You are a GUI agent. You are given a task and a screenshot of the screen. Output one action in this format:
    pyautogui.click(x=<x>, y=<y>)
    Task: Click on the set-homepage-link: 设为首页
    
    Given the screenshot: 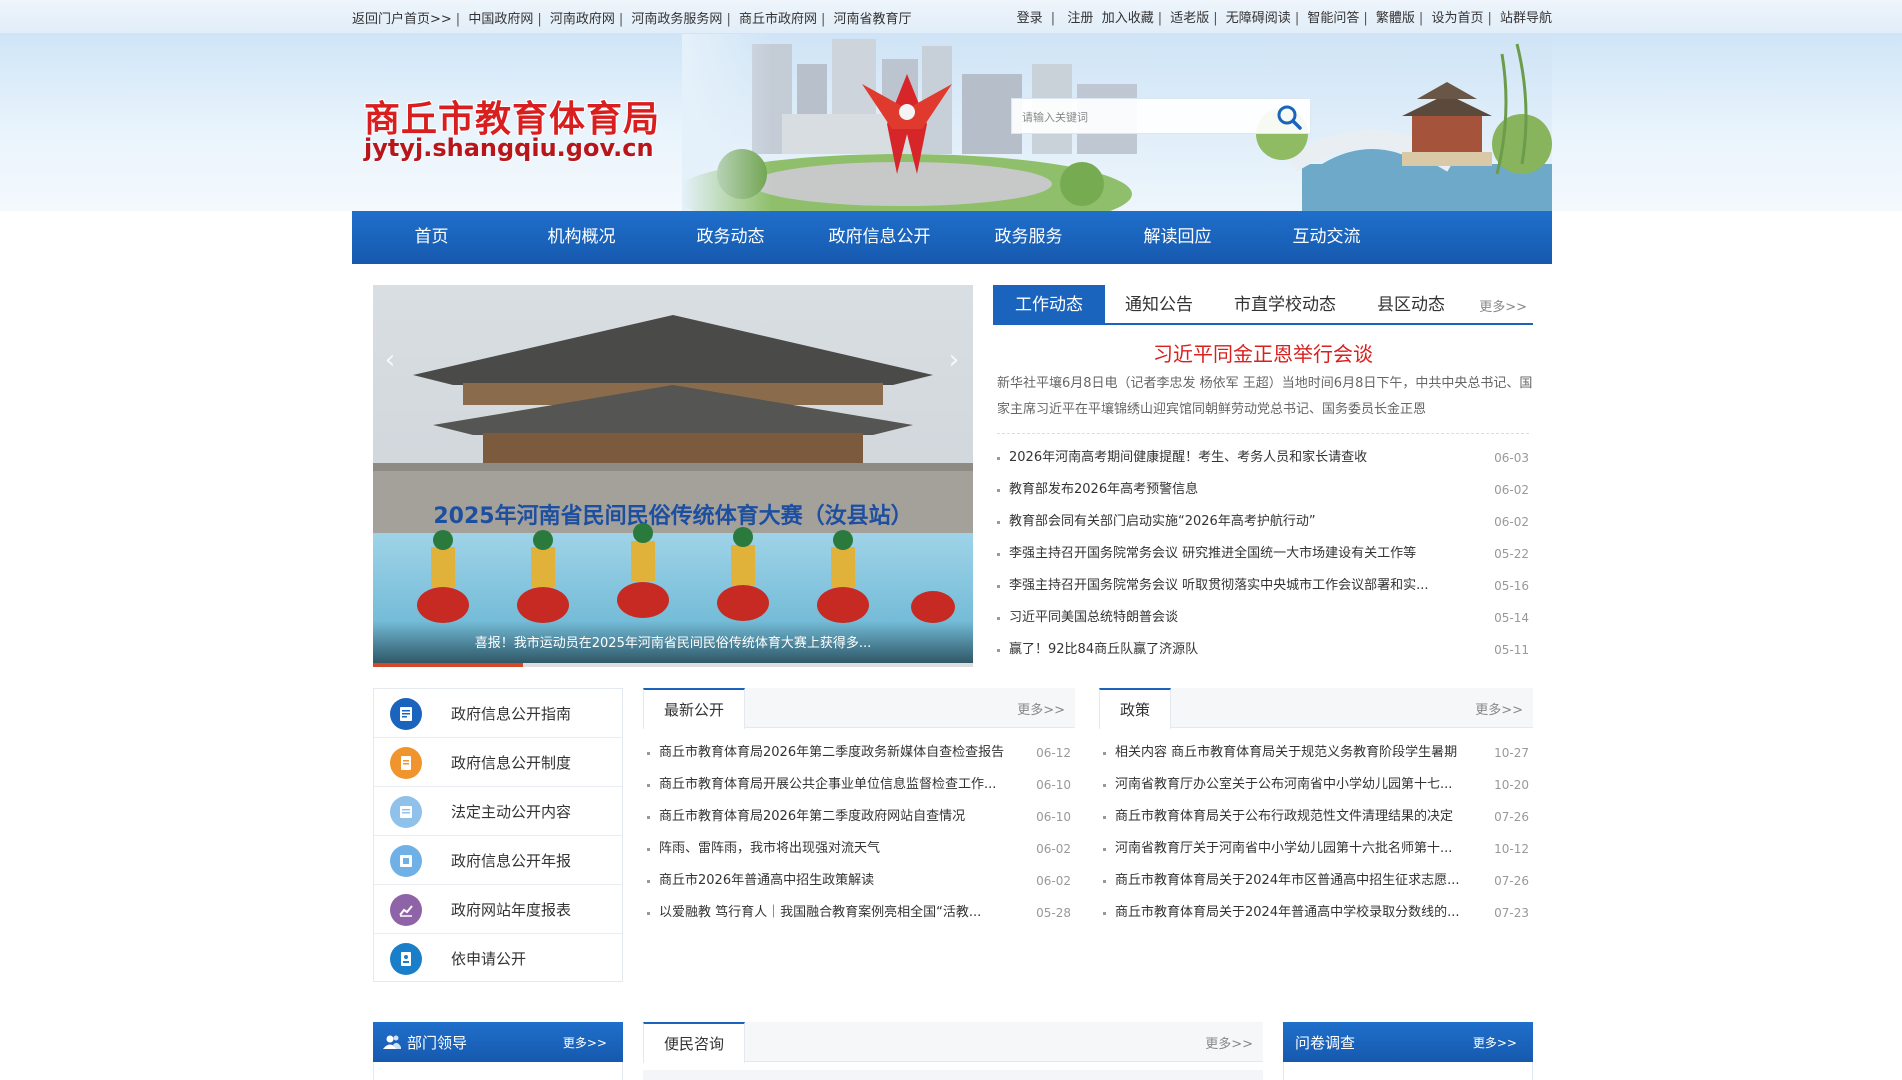 What is the action you would take?
    pyautogui.click(x=1457, y=16)
    